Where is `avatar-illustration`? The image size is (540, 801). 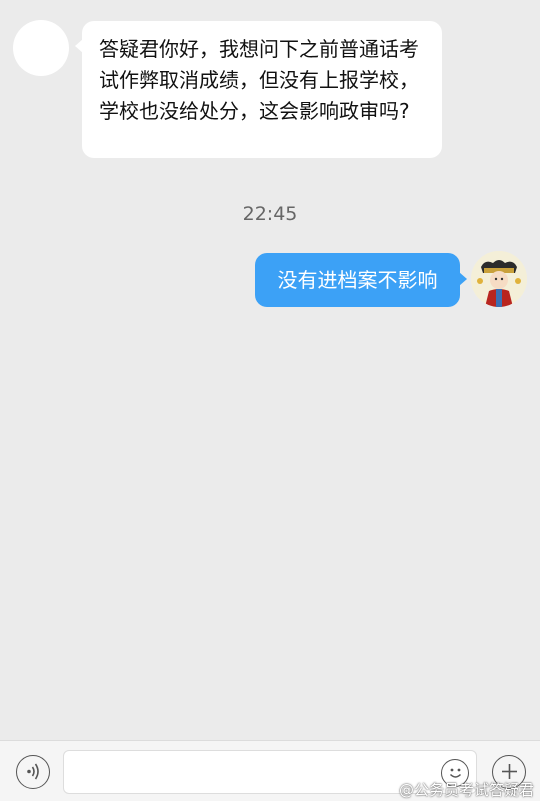
avatar-illustration is located at coordinates (499, 279).